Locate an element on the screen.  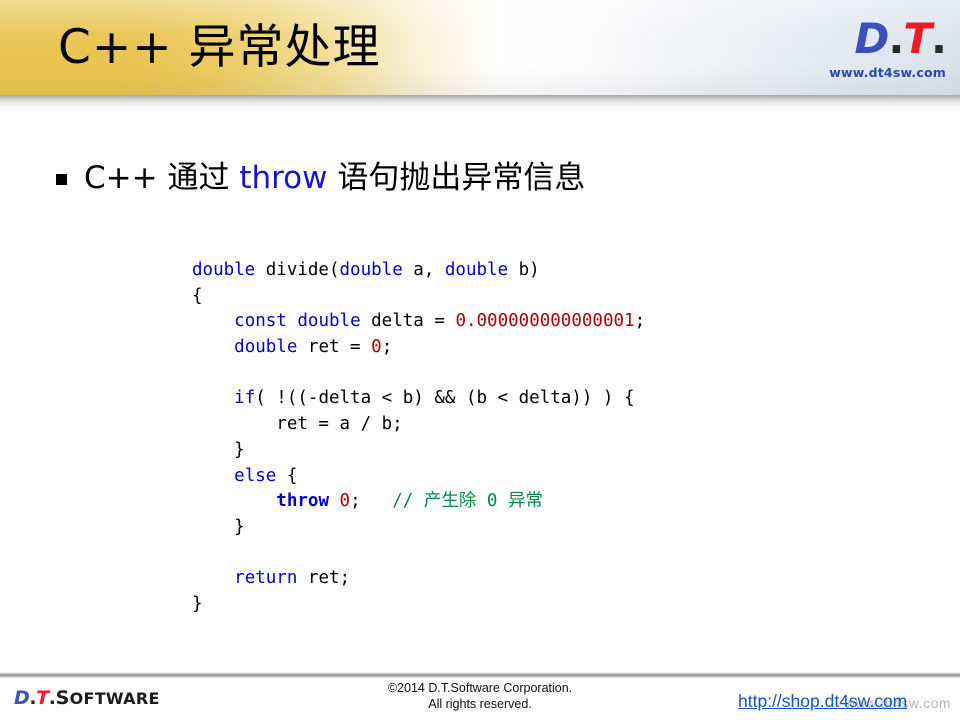
logo-letter-t: T is located at coordinates (917, 38).